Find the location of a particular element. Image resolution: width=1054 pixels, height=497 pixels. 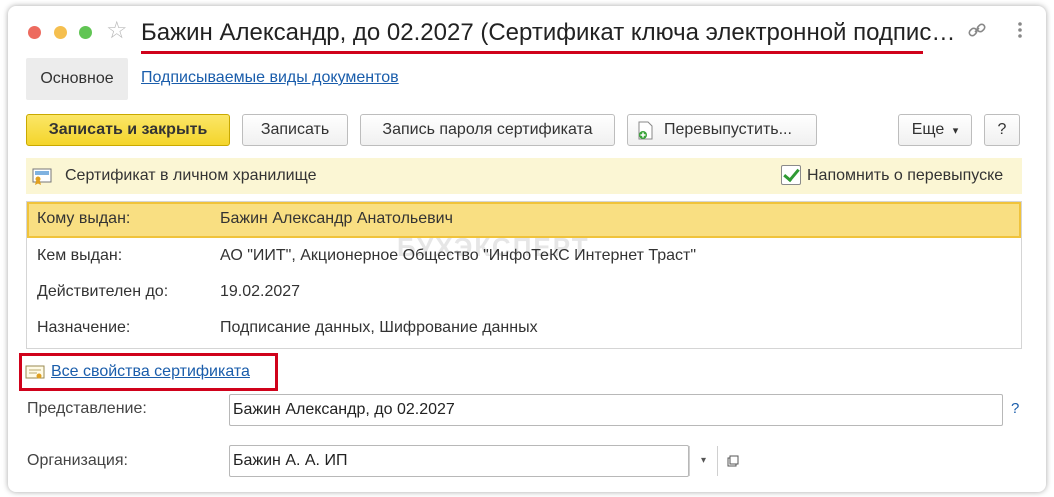

close-window-button is located at coordinates (34, 32).